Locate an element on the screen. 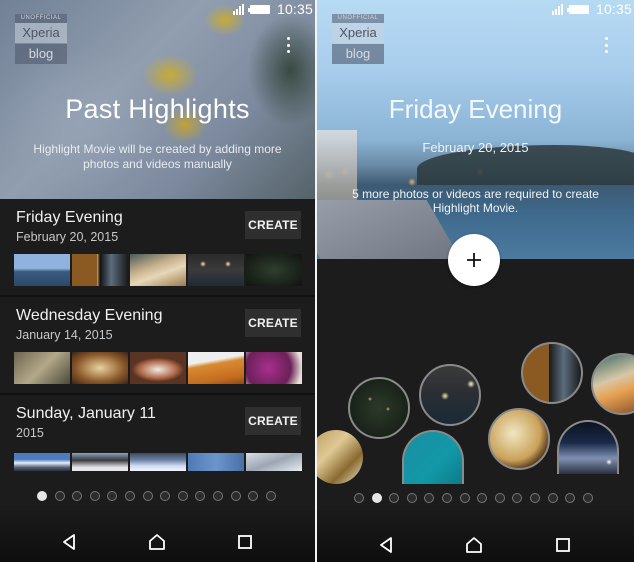  page-title: Past Highlights is located at coordinates (157, 109).